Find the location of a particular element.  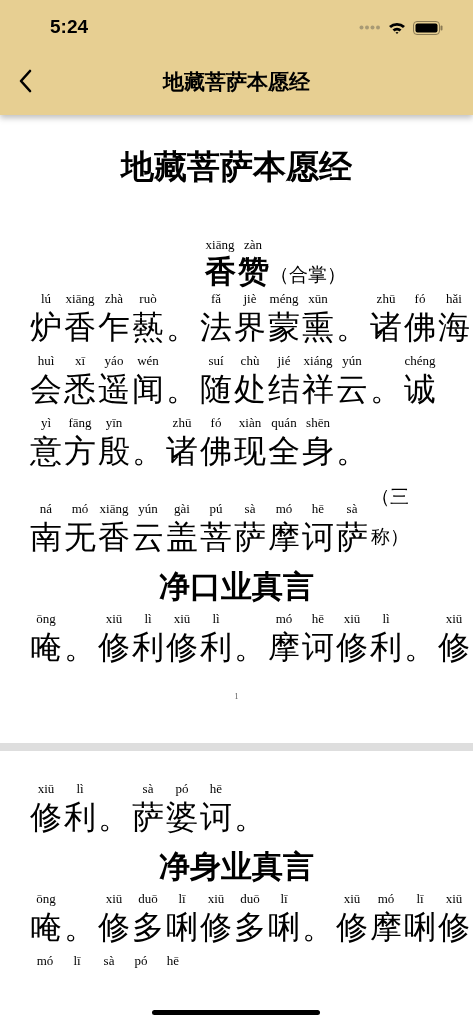

scripture-character: 蒙 is located at coordinates (284, 327).